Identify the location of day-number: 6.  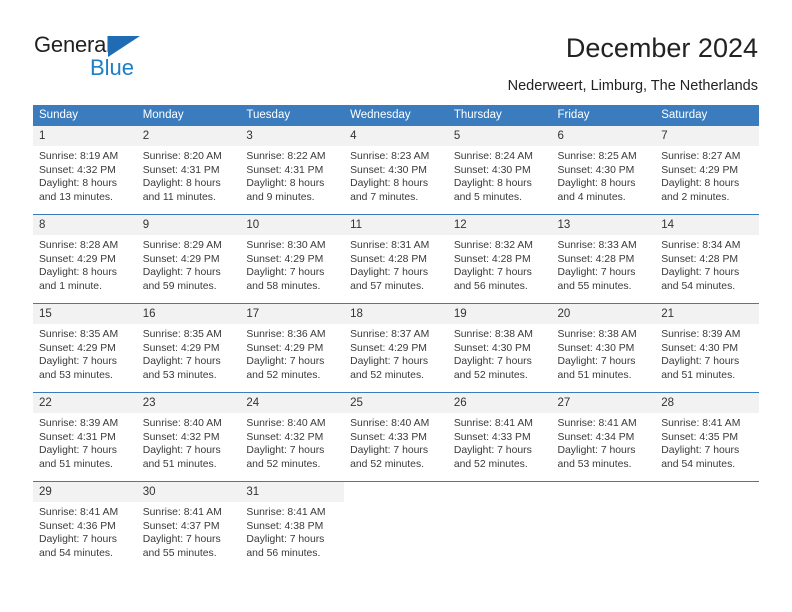
(603, 136).